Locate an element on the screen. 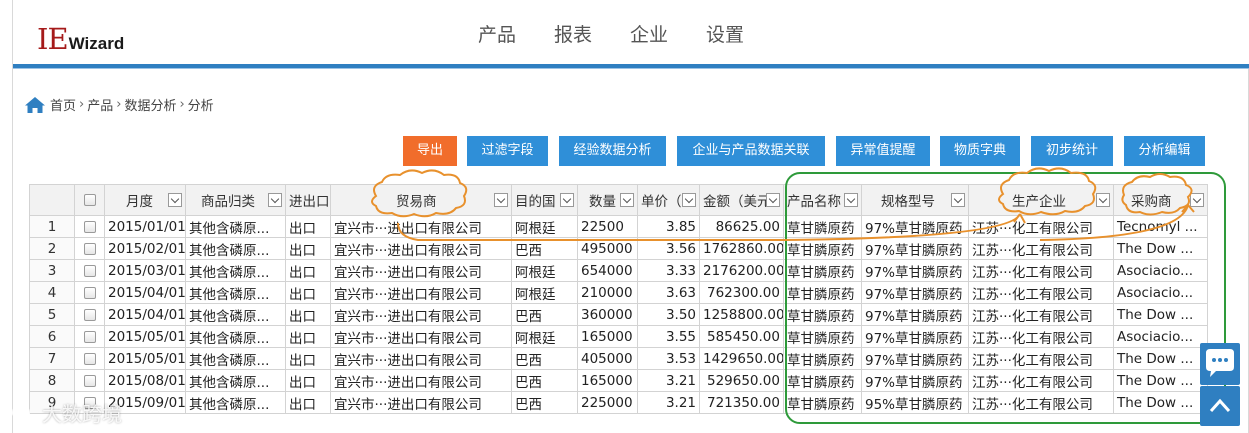 The image size is (1249, 433). header-trader: 贸易商 is located at coordinates (421, 200).